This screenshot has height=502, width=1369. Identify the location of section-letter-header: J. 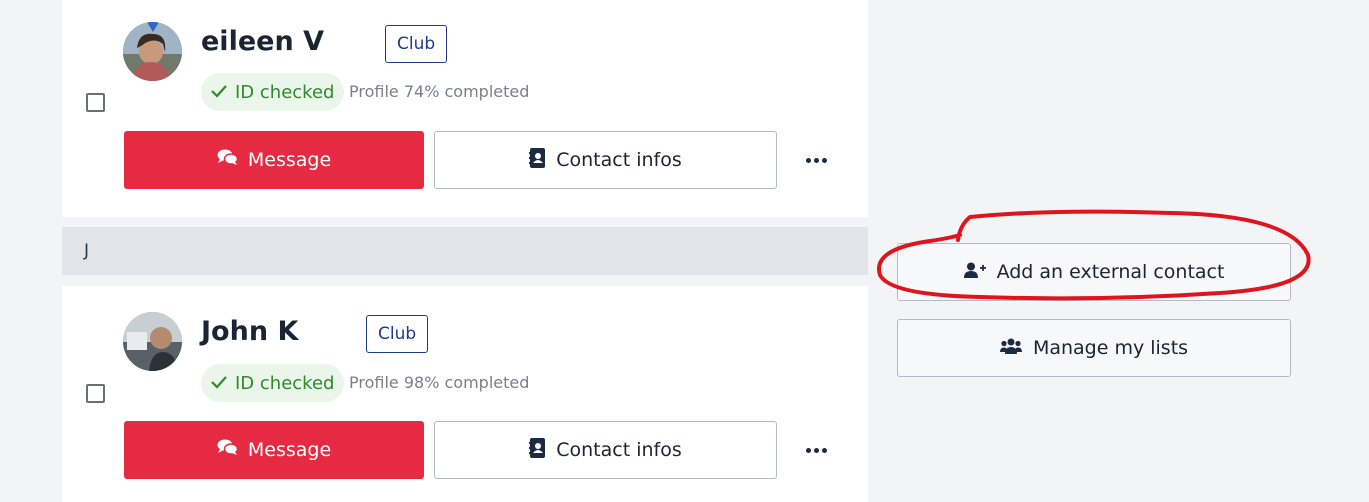
(465, 251).